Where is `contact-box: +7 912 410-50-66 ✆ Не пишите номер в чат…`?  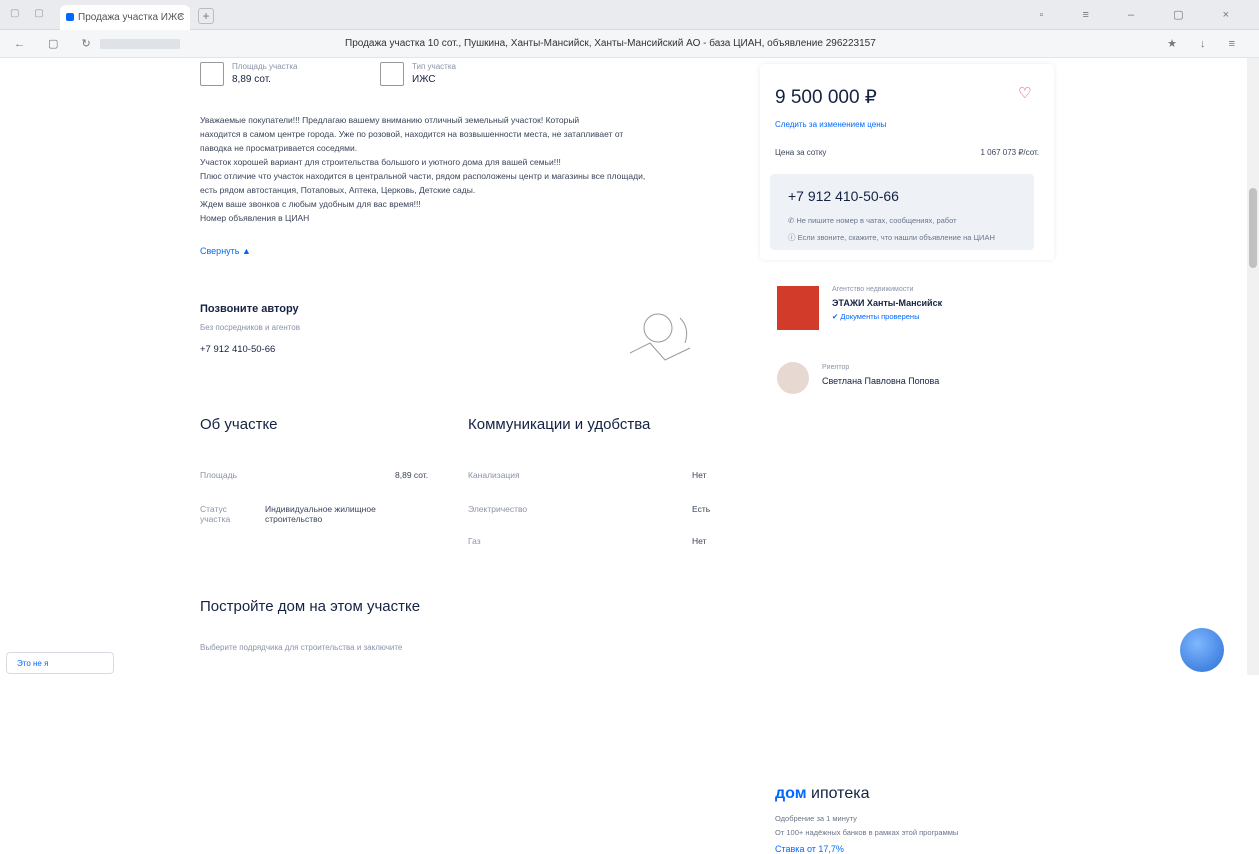
contact-box: +7 912 410-50-66 ✆ Не пишите номер в чат… is located at coordinates (902, 212).